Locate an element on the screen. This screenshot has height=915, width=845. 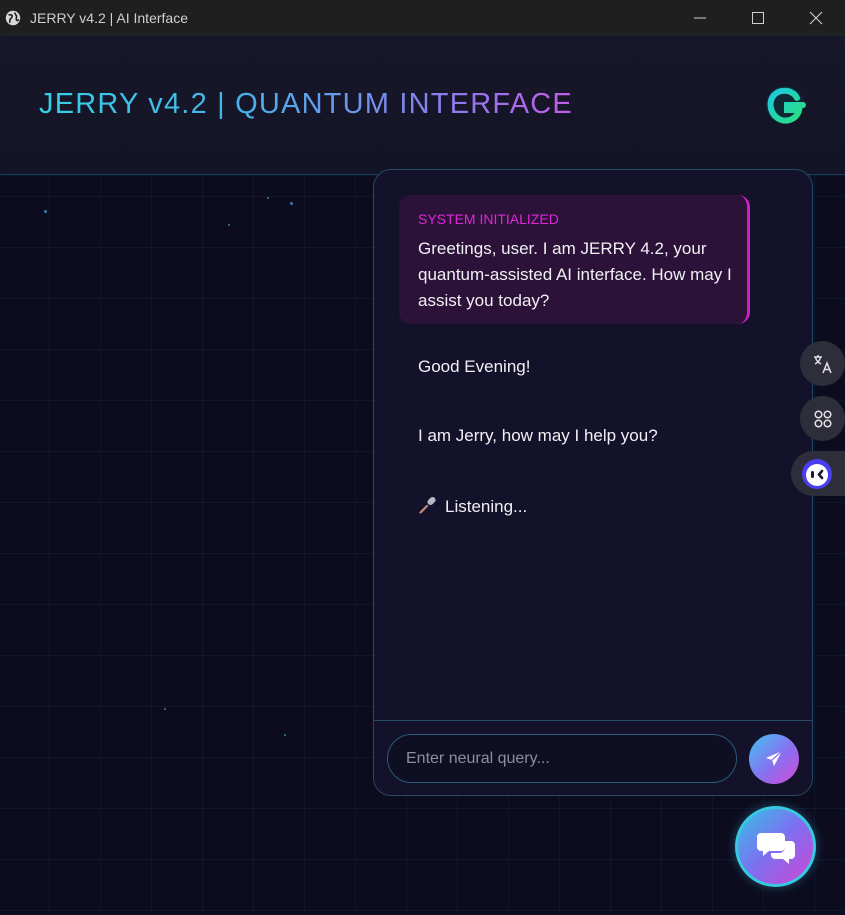
command-button is located at coordinates (822, 418).